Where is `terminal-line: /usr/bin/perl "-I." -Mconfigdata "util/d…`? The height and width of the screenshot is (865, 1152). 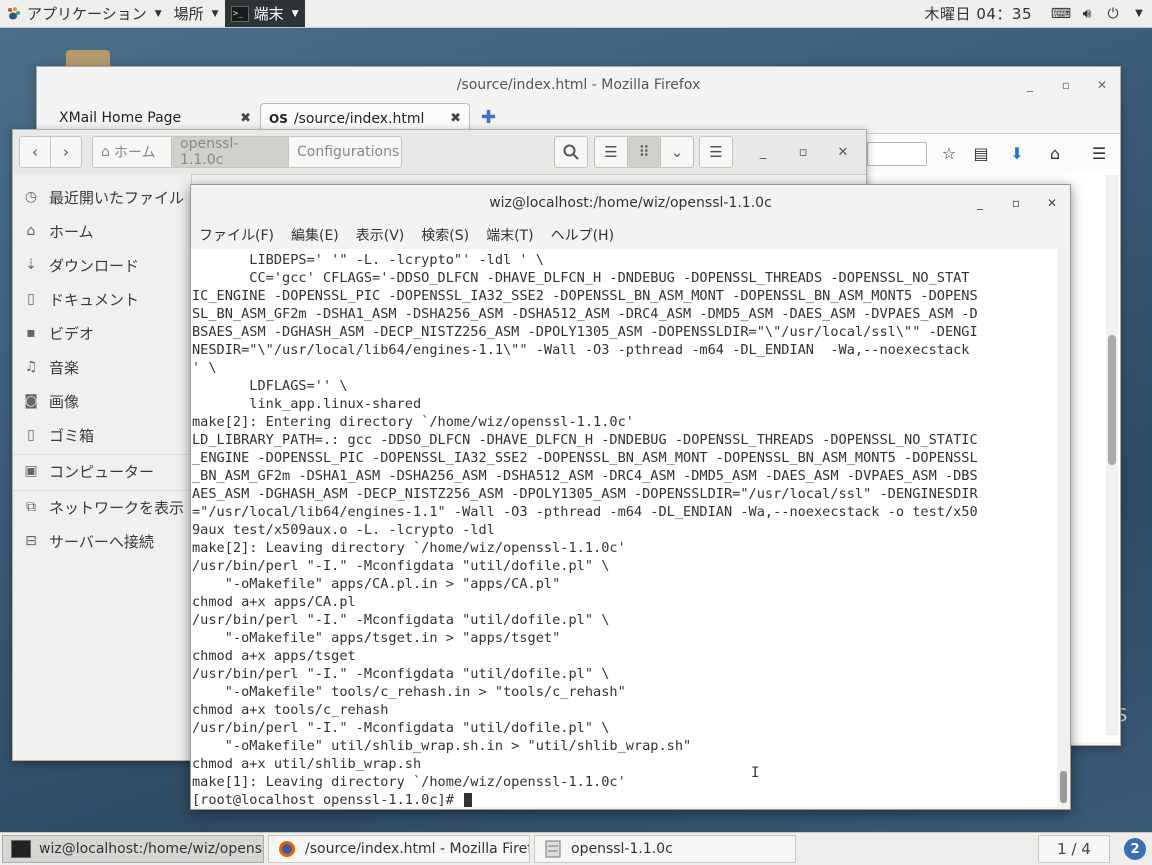
terminal-line: /usr/bin/perl "-I." -Mconfigdata "util/d… is located at coordinates (401, 566).